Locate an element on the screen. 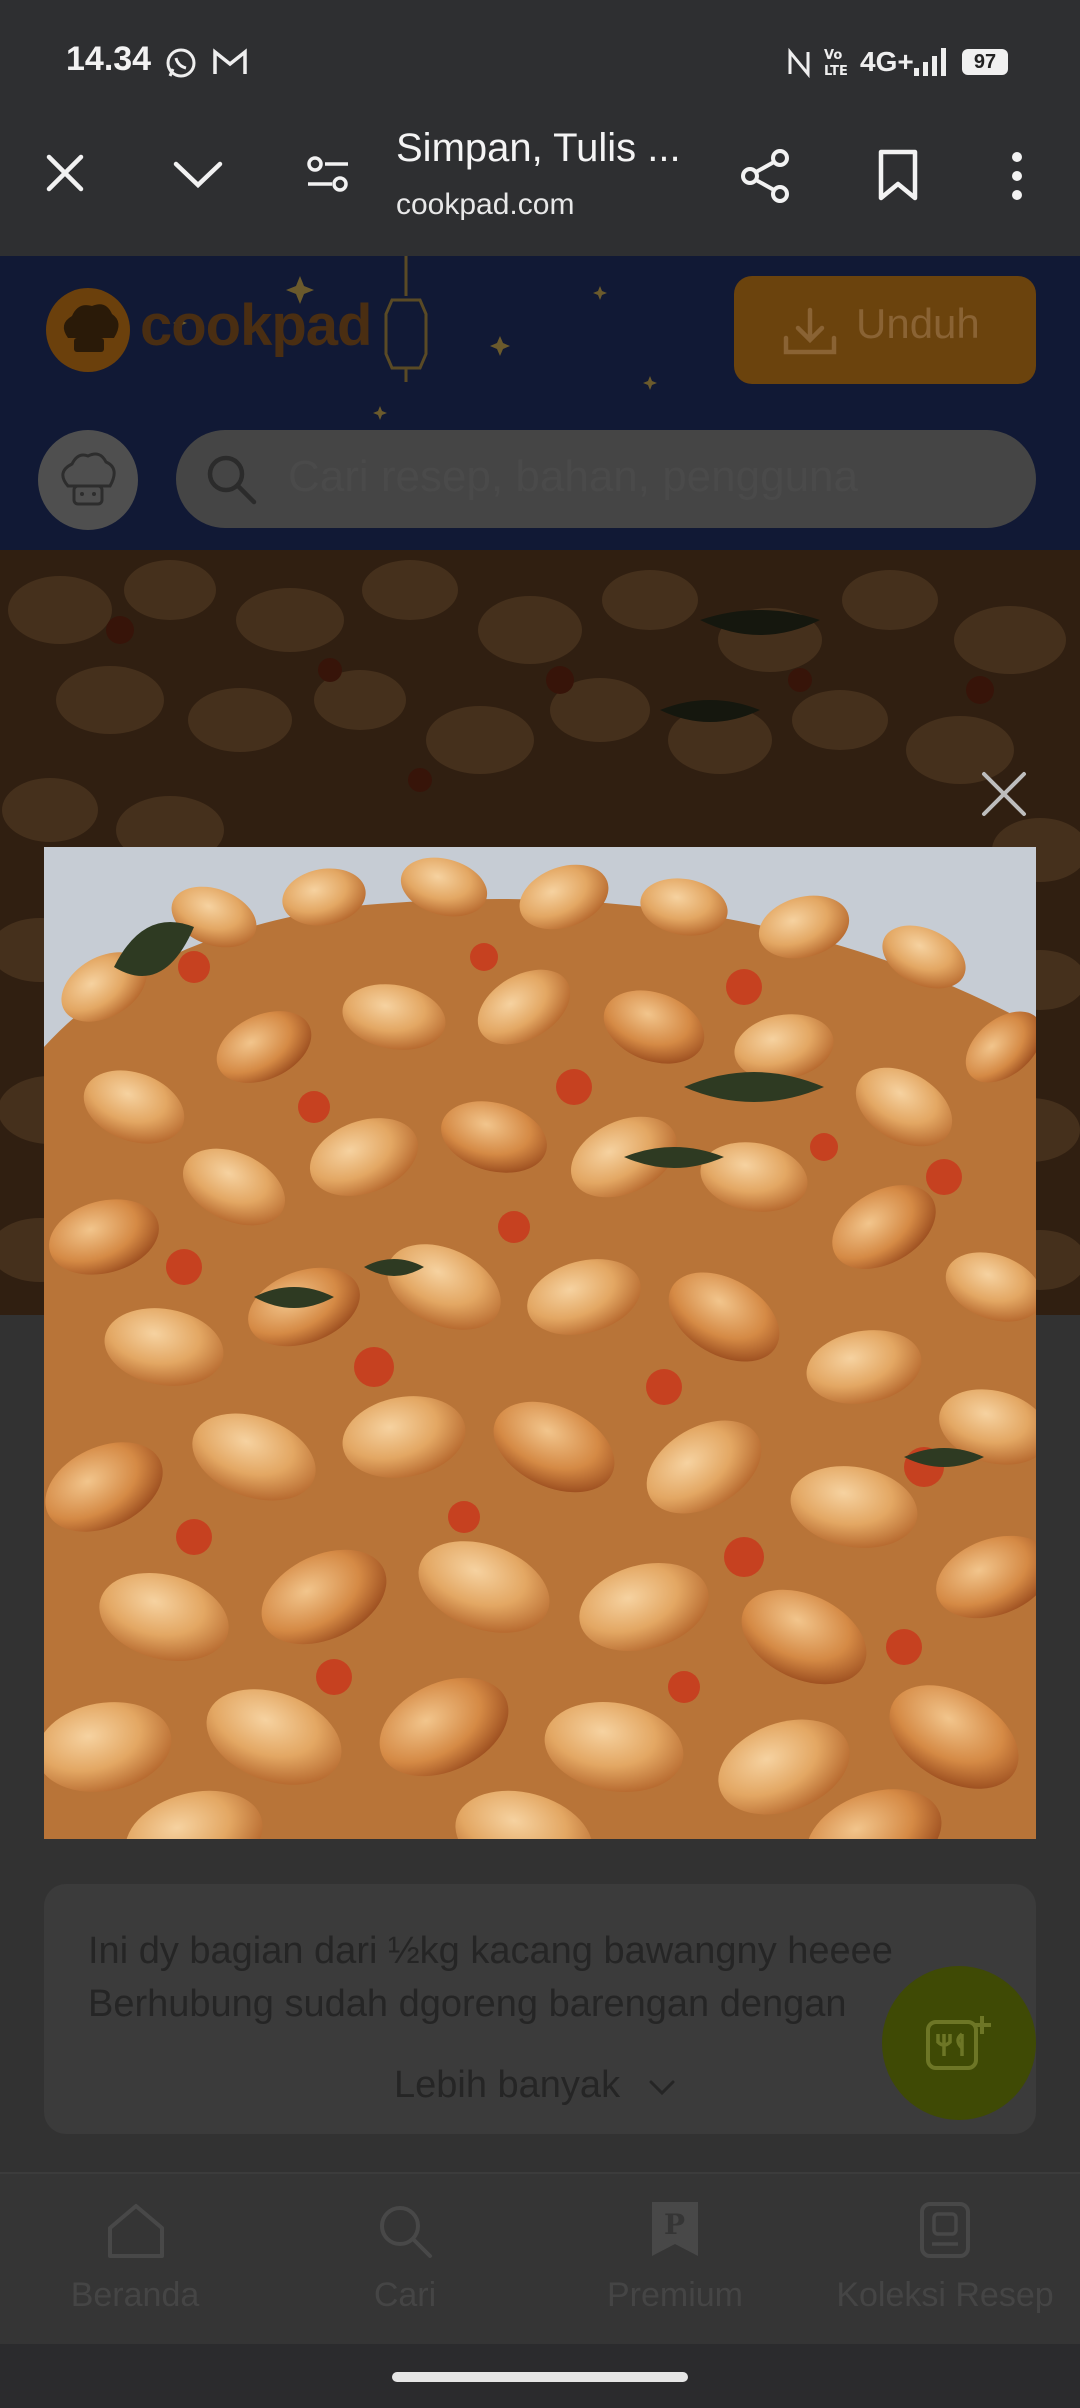  chef-avatar-icon is located at coordinates (88, 479).